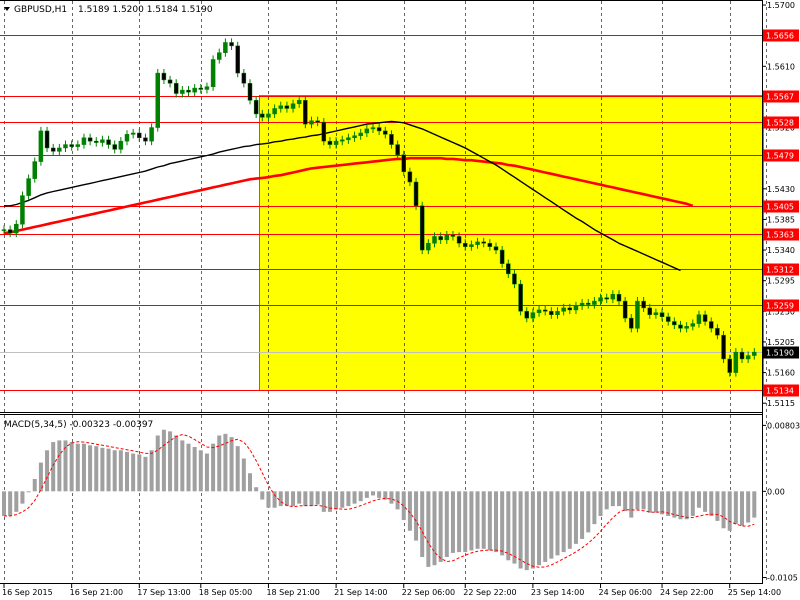 This screenshot has height=600, width=800. What do you see at coordinates (780, 353) in the screenshot?
I see `current-price-label: 1.5190` at bounding box center [780, 353].